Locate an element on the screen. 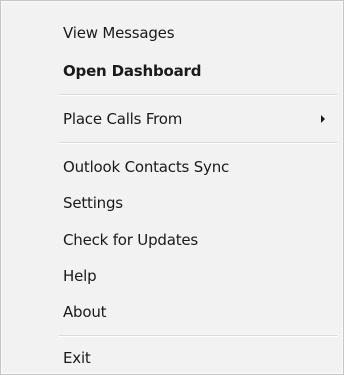 The image size is (344, 375). menu-item-view-messages: View Messages is located at coordinates (172, 33).